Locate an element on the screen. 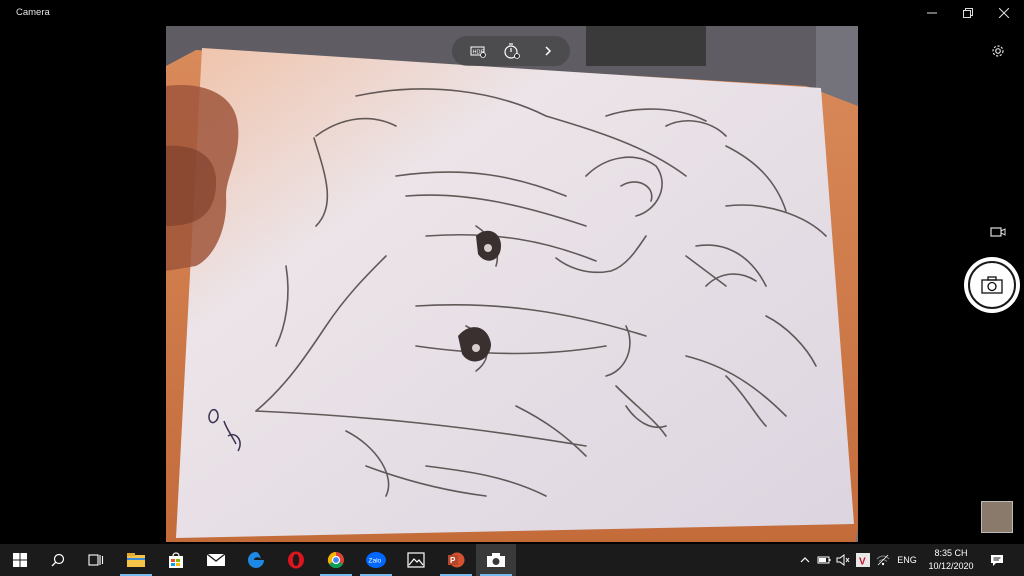 The width and height of the screenshot is (1024, 576). chevron-up-icon is located at coordinates (805, 560).